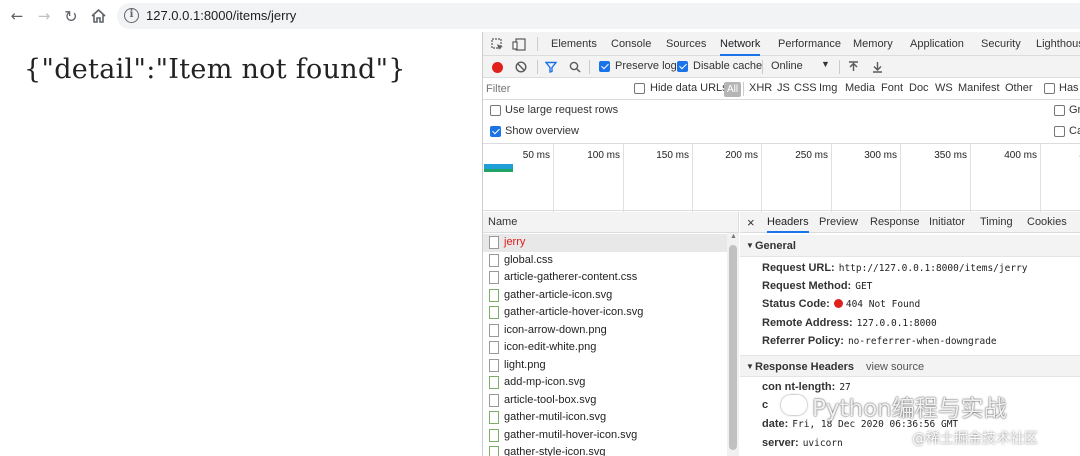  I want to click on tab-application: Application, so click(937, 44).